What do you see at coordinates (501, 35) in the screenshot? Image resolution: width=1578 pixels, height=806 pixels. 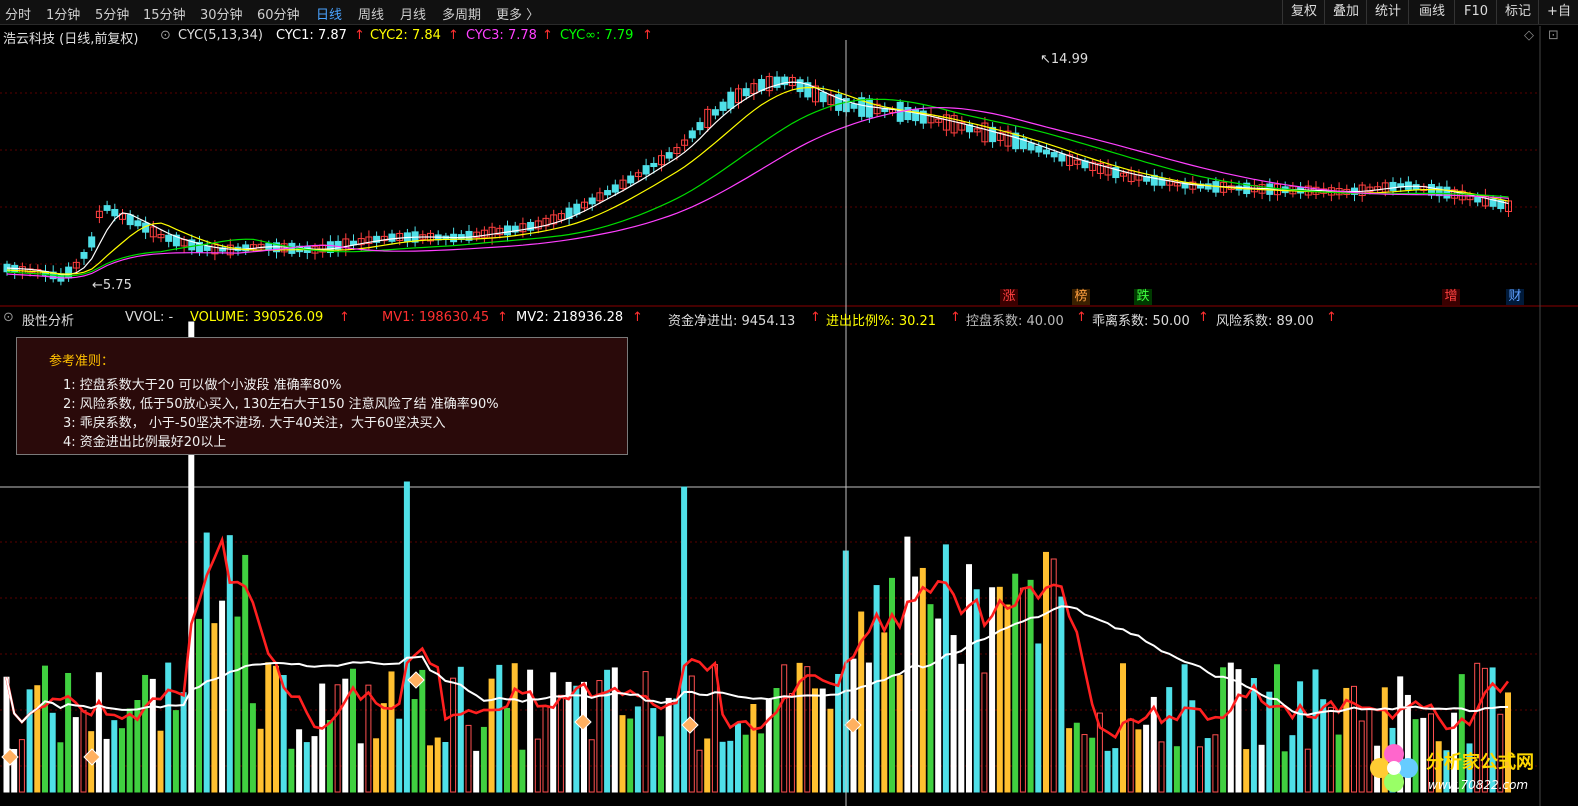 I see `cyc3-value: CYC3: 7.78` at bounding box center [501, 35].